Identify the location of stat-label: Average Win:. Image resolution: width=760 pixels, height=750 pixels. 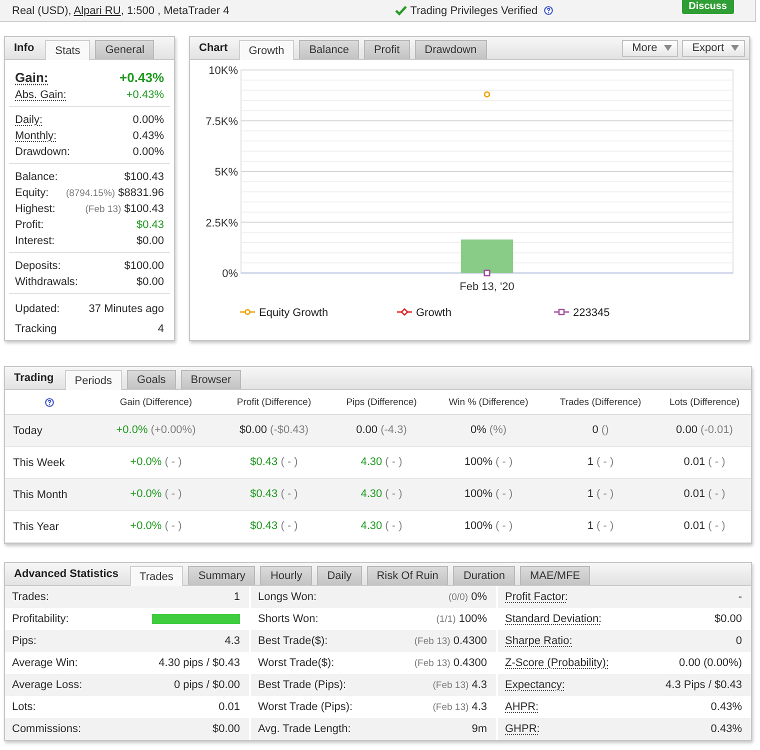
(45, 663).